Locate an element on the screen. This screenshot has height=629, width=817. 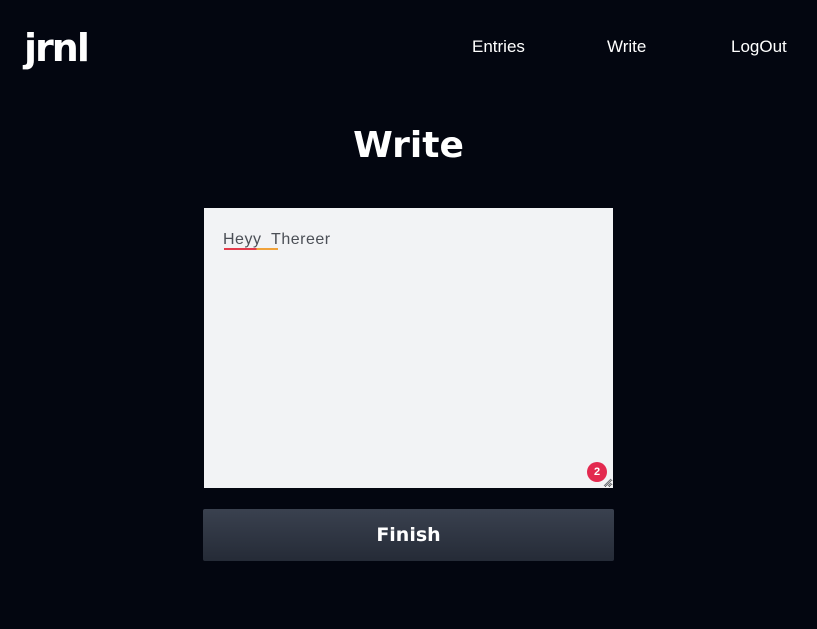
resize-handle-icon is located at coordinates (607, 482).